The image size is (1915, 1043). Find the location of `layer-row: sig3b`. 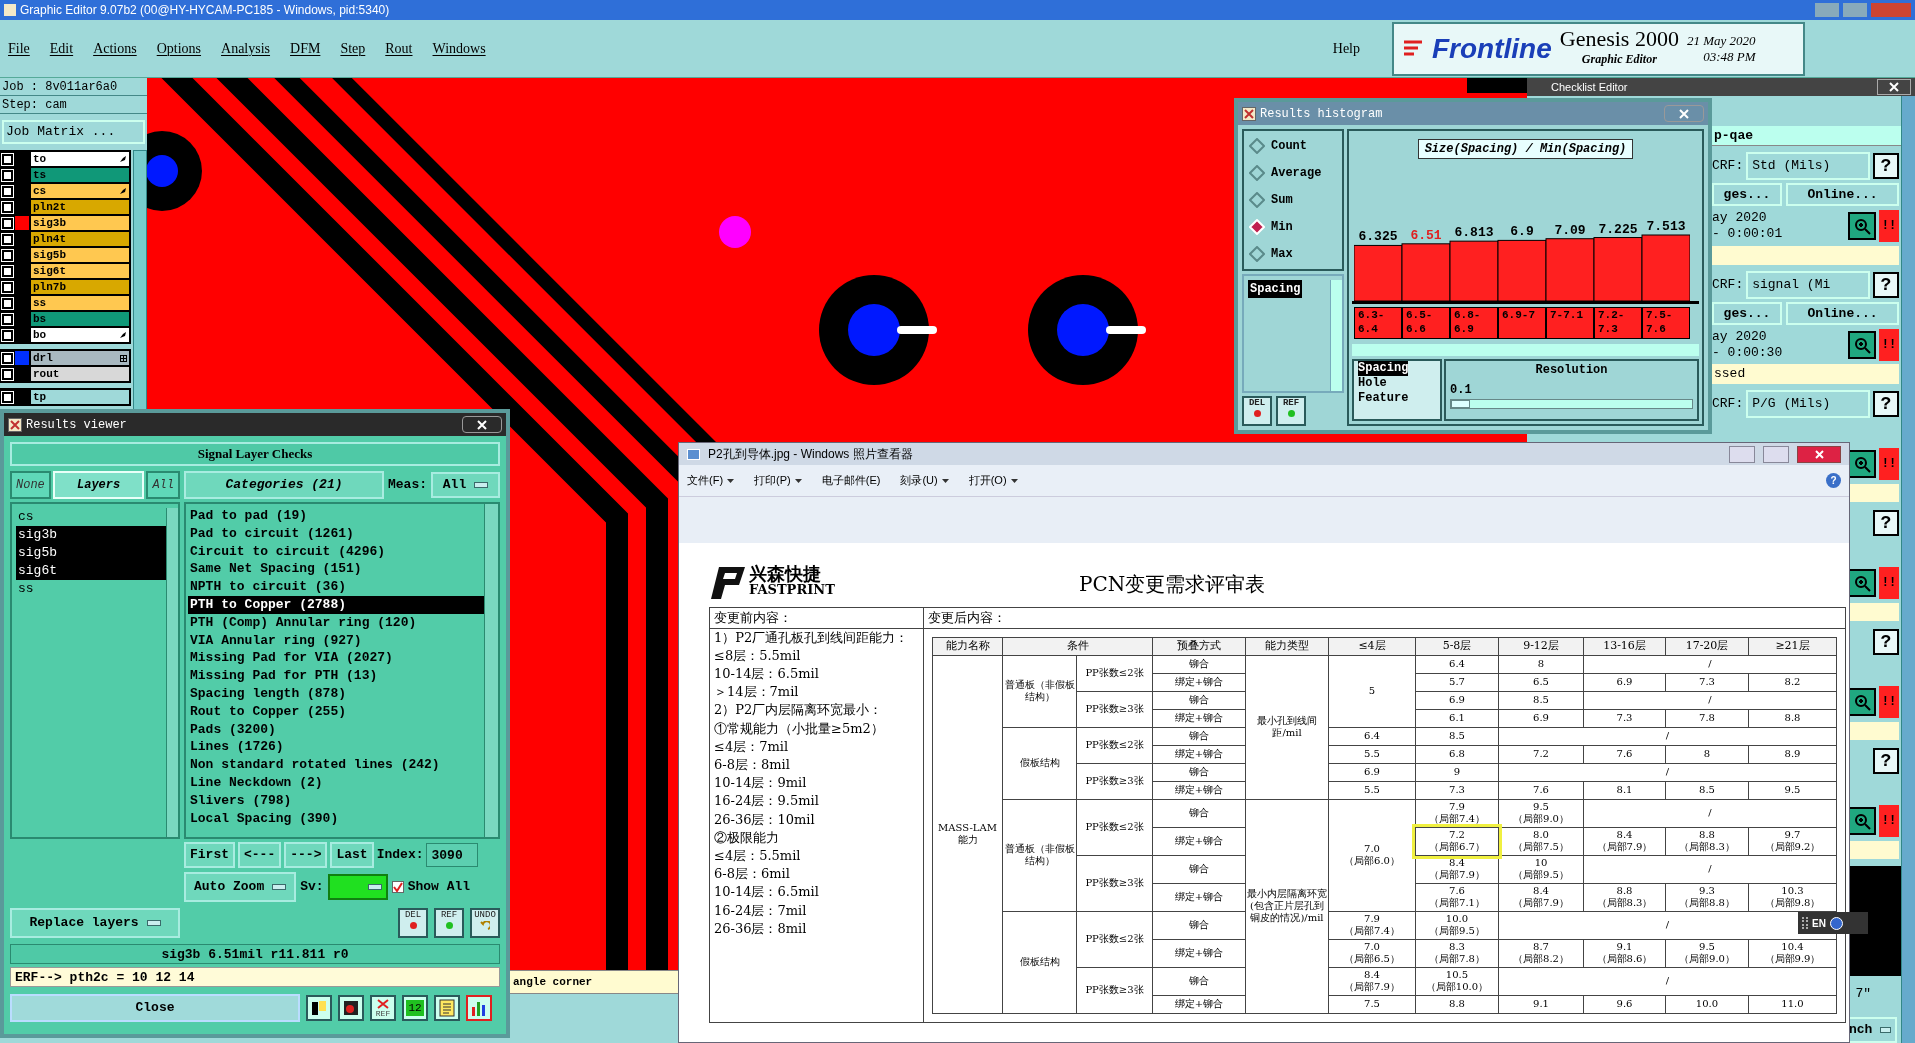

layer-row: sig3b is located at coordinates (80, 223).